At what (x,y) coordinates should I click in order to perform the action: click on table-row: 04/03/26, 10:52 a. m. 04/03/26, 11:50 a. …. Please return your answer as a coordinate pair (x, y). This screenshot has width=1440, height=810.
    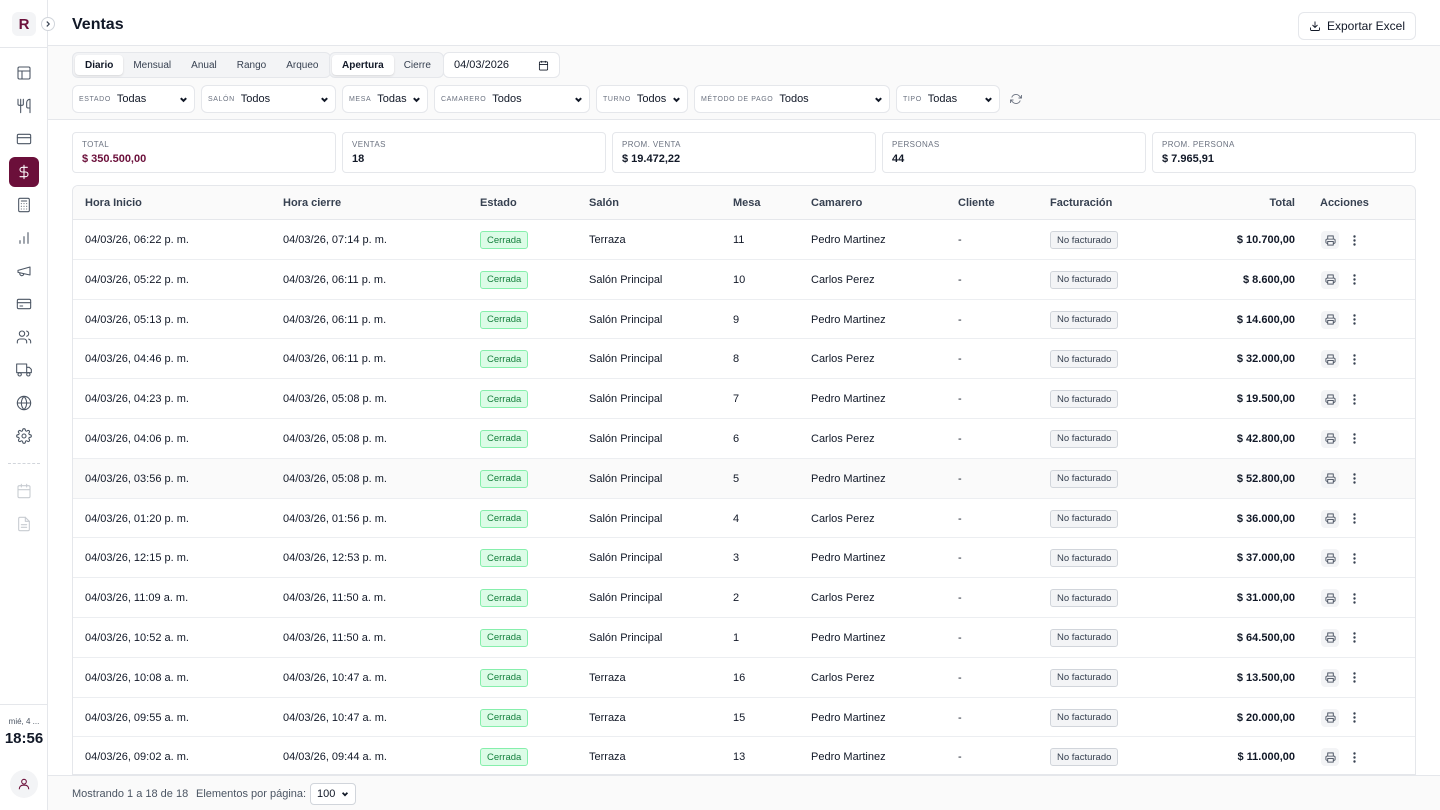
    Looking at the image, I should click on (744, 638).